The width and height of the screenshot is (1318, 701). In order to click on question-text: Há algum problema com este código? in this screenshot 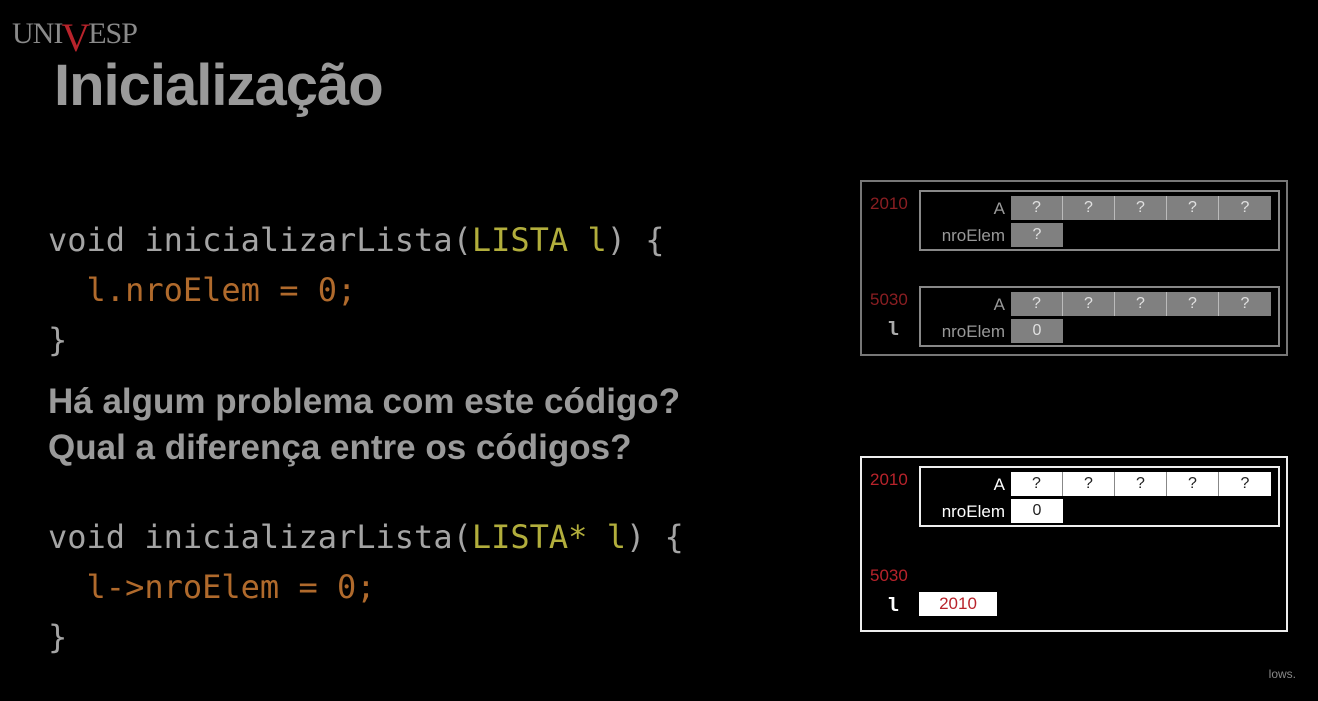, I will do `click(364, 401)`.